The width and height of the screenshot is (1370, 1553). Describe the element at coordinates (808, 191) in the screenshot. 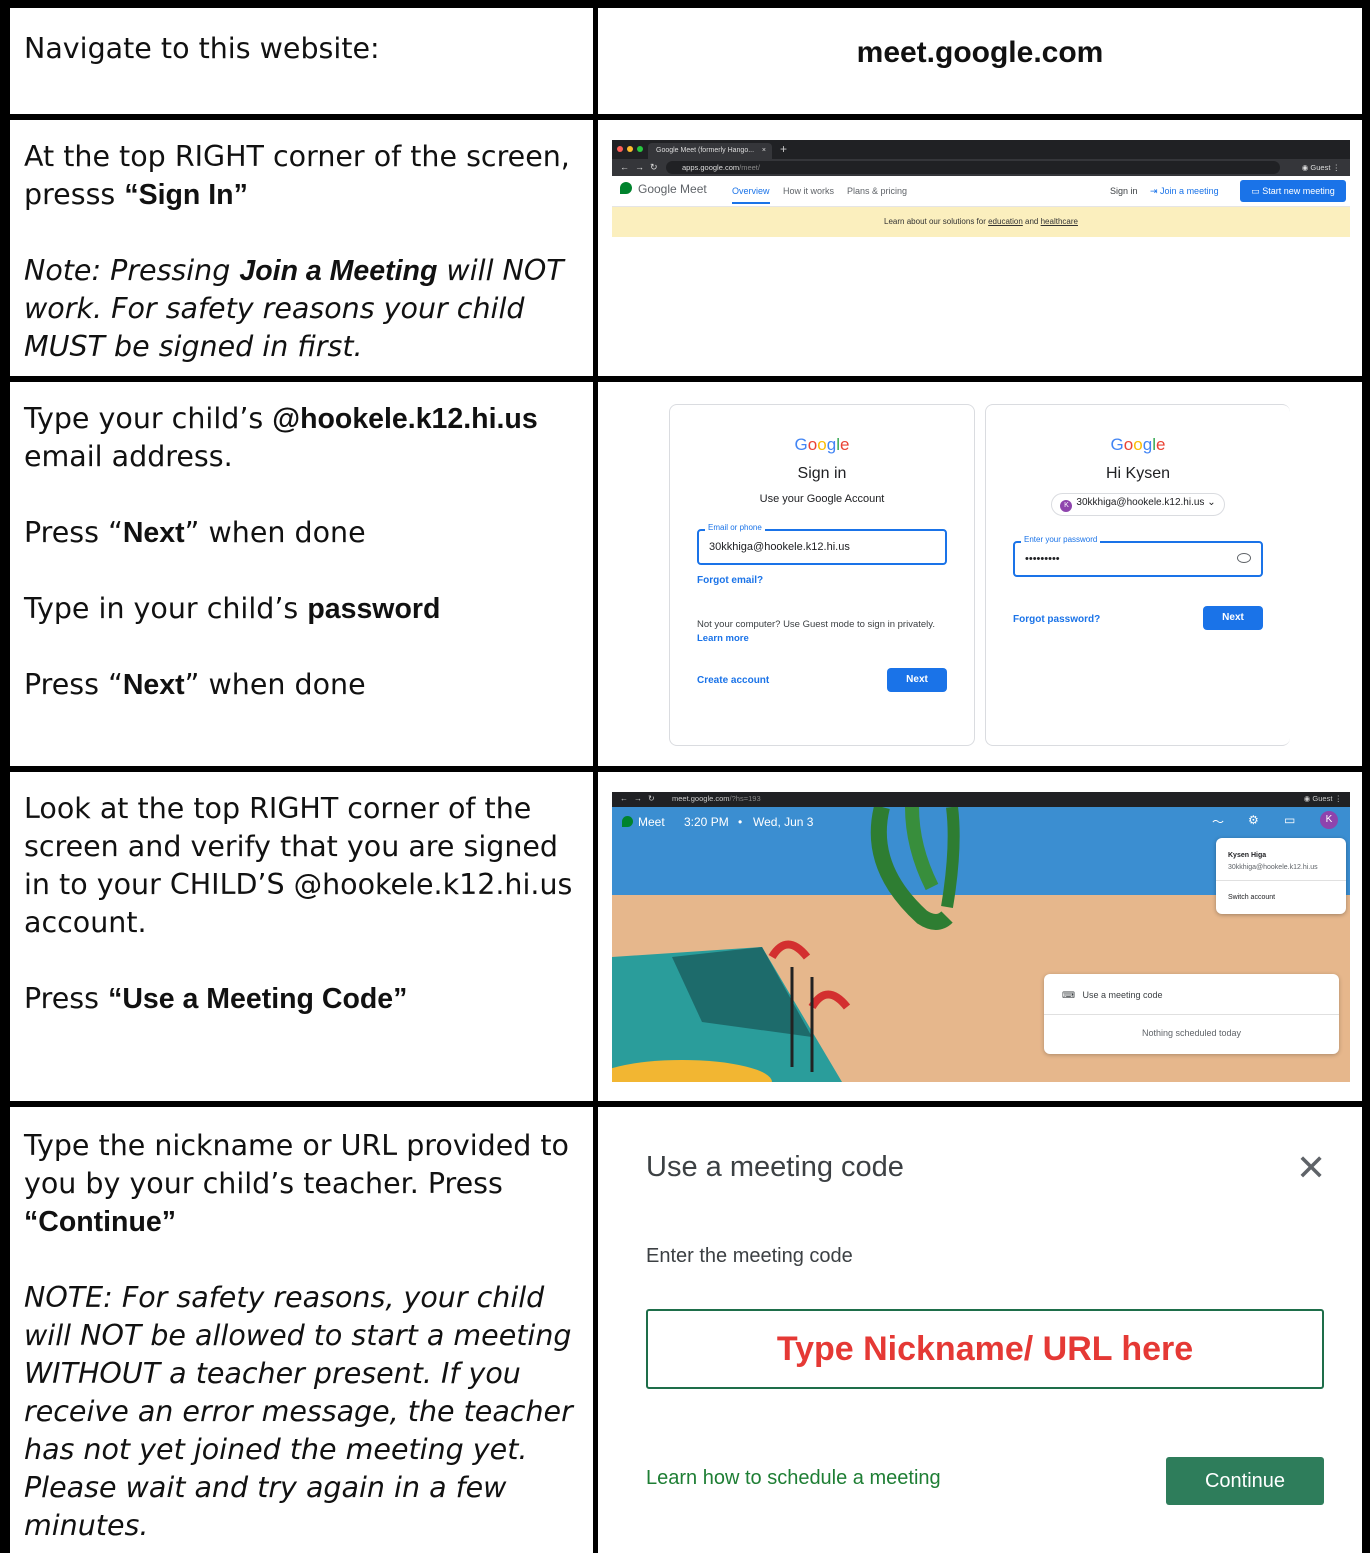

I see `nav-how-it-works: How it works` at that location.